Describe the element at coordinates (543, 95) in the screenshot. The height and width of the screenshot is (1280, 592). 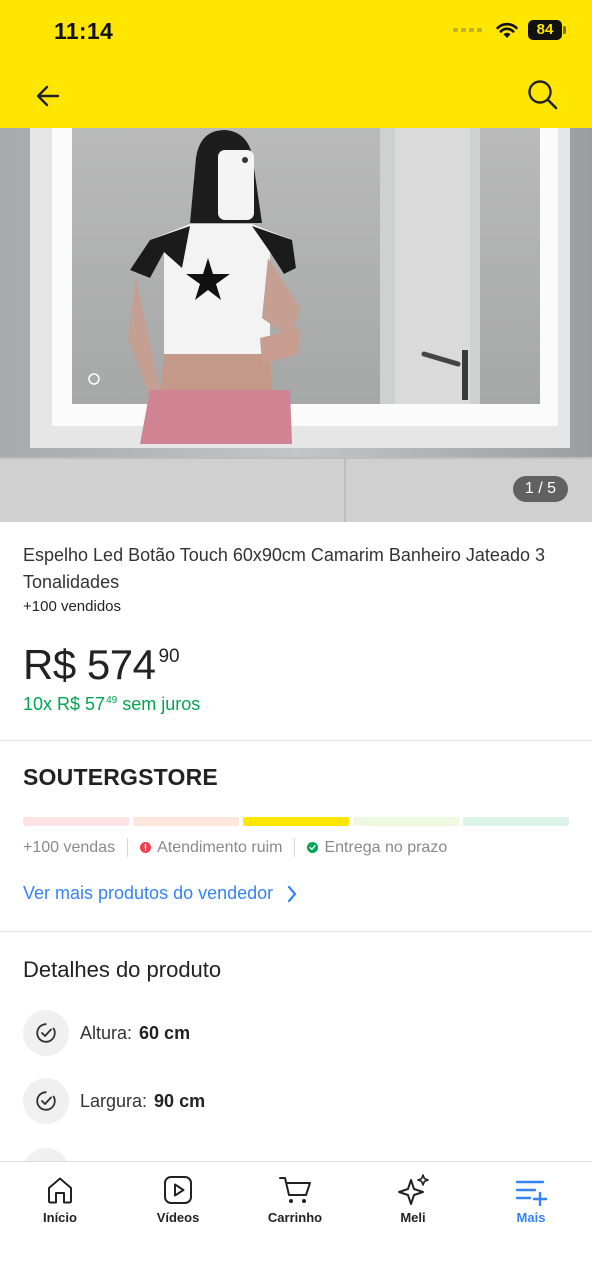
I see `search-icon` at that location.